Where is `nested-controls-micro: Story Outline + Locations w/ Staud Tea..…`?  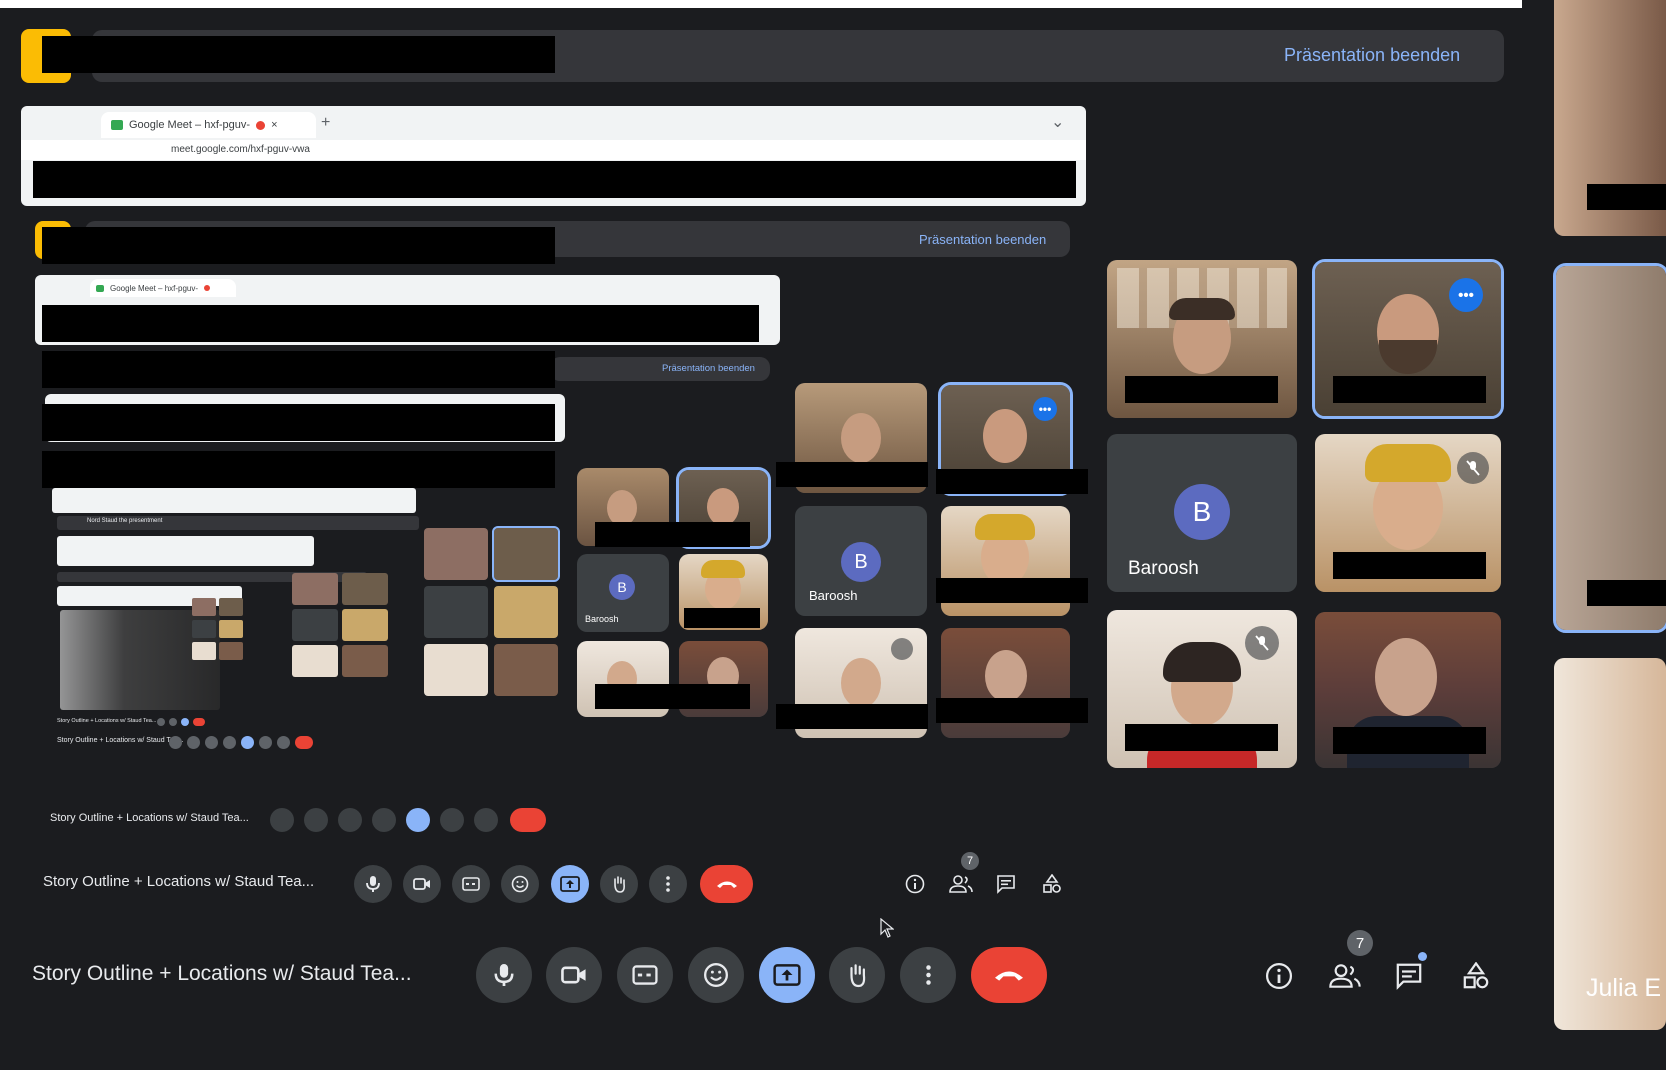 nested-controls-micro: Story Outline + Locations w/ Staud Tea..… is located at coordinates (237, 723).